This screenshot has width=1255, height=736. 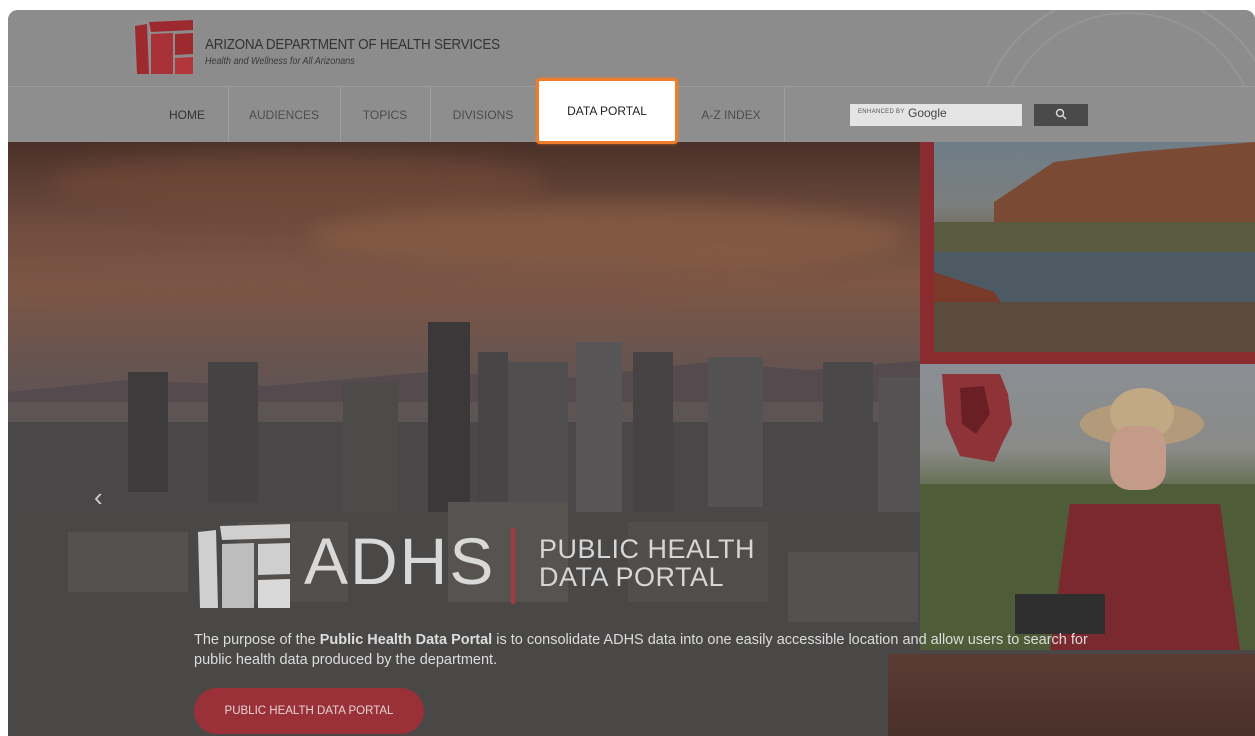 I want to click on purpose-bold: Public Health Data Portal, so click(x=406, y=640).